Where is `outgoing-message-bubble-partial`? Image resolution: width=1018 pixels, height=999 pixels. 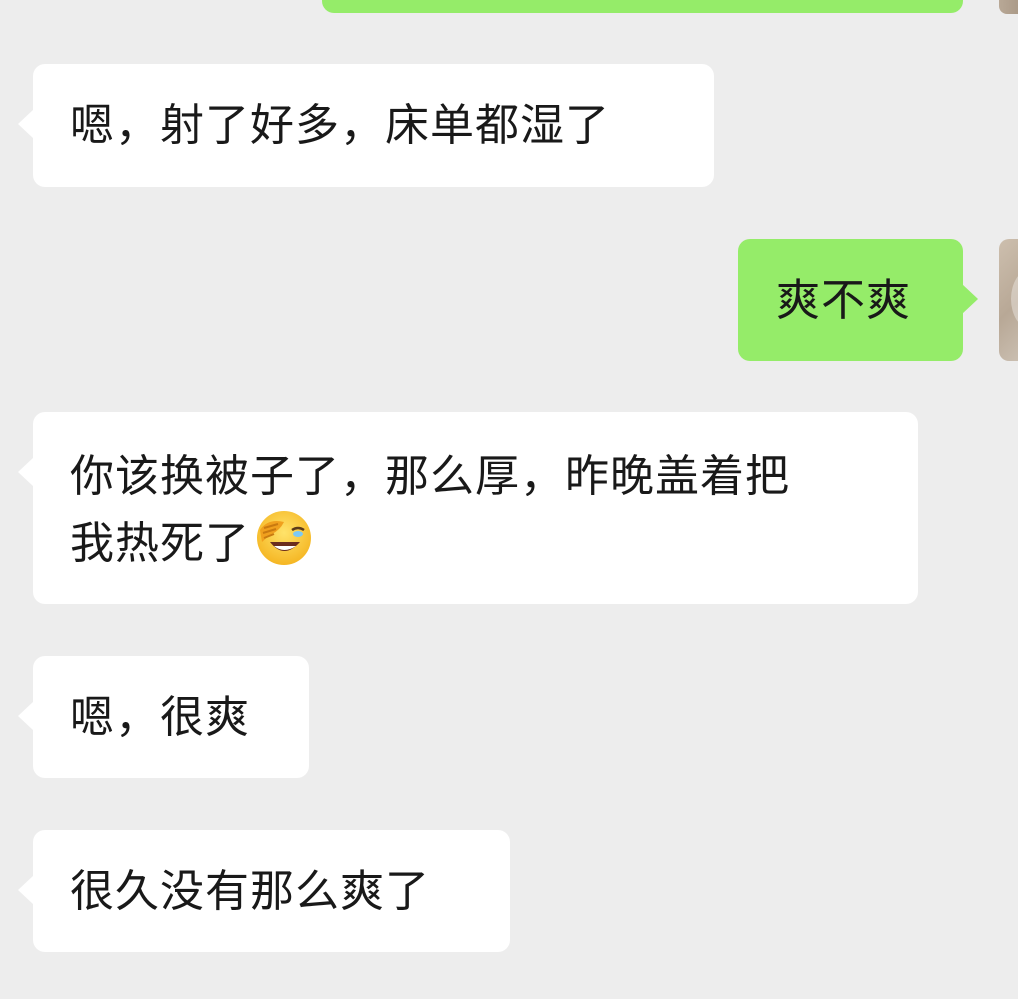
outgoing-message-bubble-partial is located at coordinates (642, 6).